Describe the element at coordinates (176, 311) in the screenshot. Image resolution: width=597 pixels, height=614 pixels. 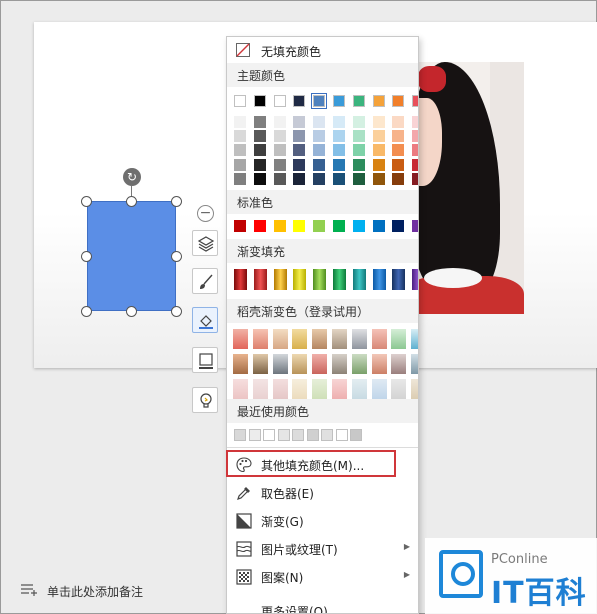
I see `resize-handle-bottom-right` at that location.